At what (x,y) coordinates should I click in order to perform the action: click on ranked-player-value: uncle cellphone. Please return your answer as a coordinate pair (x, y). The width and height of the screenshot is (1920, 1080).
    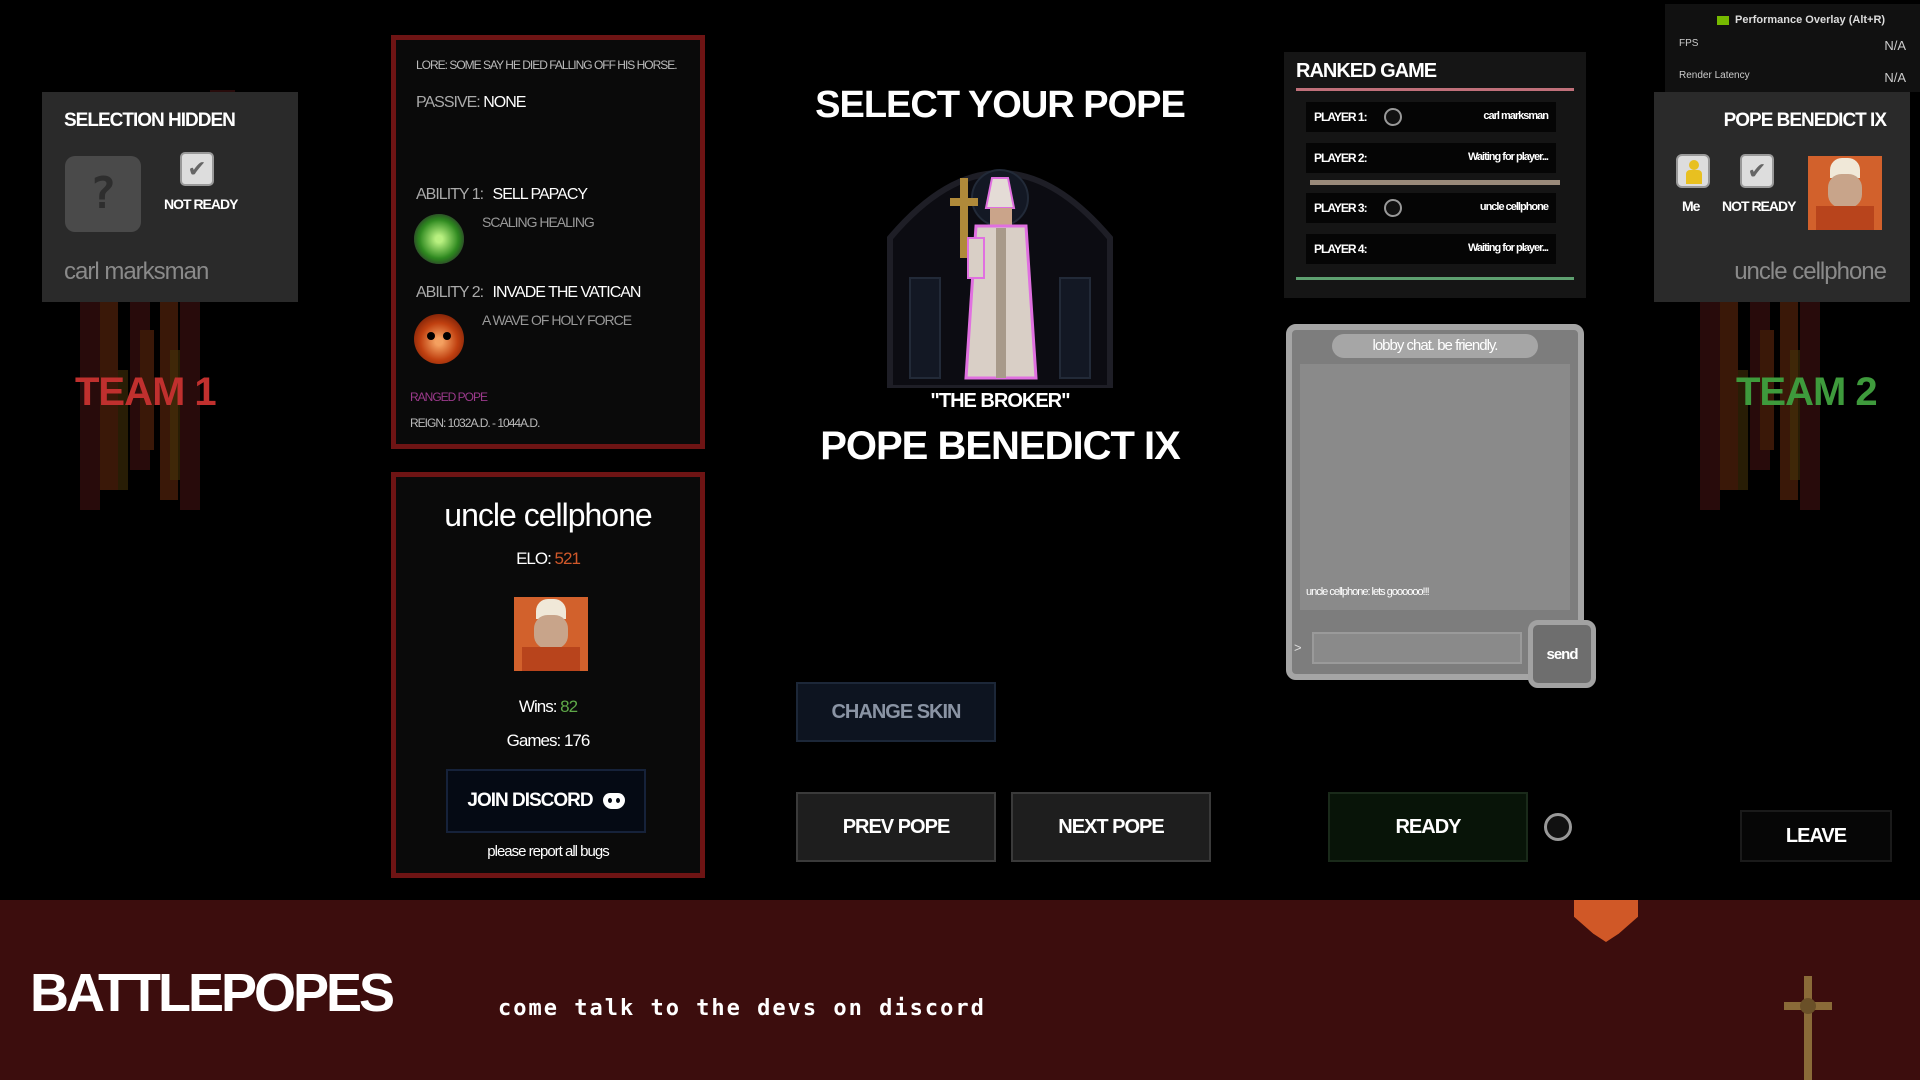
    Looking at the image, I should click on (1514, 207).